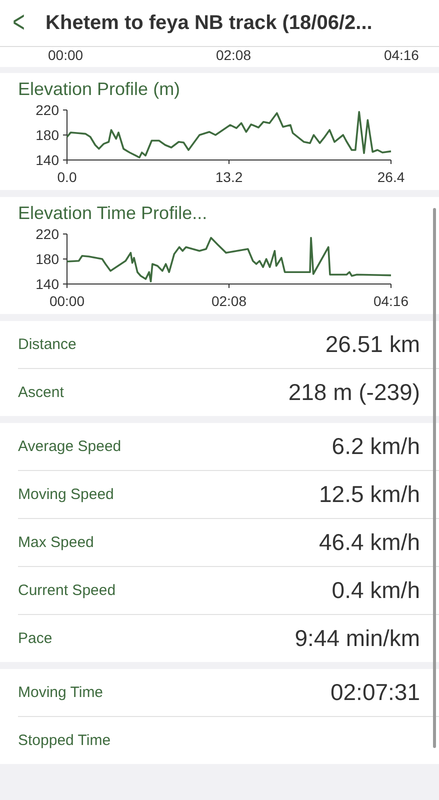 The height and width of the screenshot is (800, 439). What do you see at coordinates (47, 344) in the screenshot?
I see `stat-label: Distance` at bounding box center [47, 344].